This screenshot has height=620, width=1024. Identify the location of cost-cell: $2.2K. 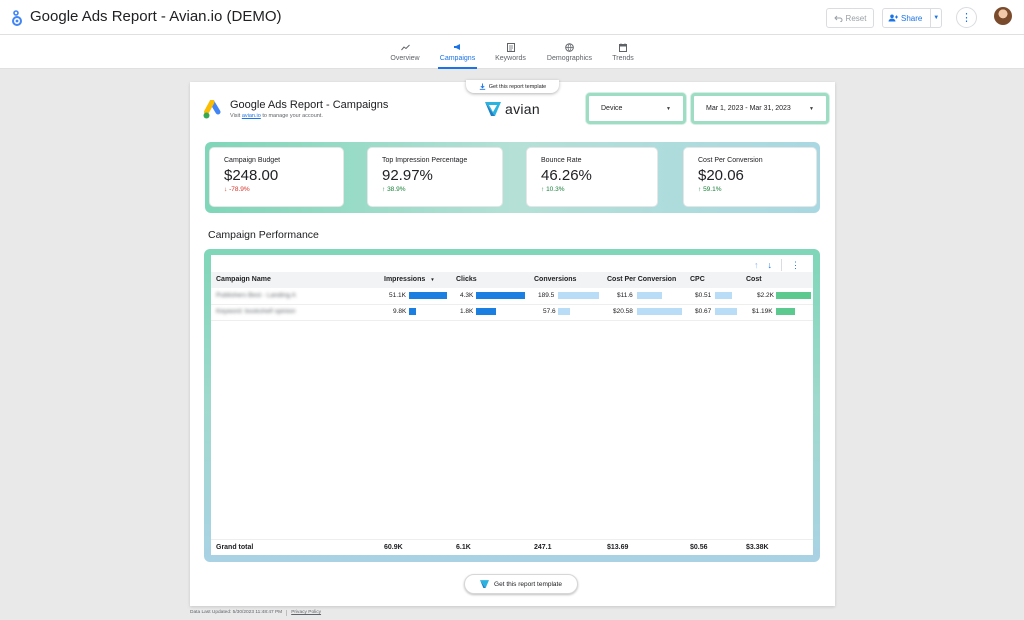
(765, 295).